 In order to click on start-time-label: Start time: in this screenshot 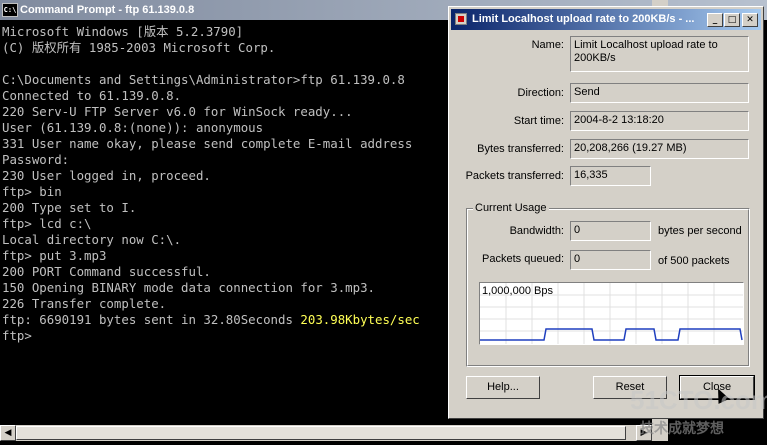, I will do `click(538, 121)`.